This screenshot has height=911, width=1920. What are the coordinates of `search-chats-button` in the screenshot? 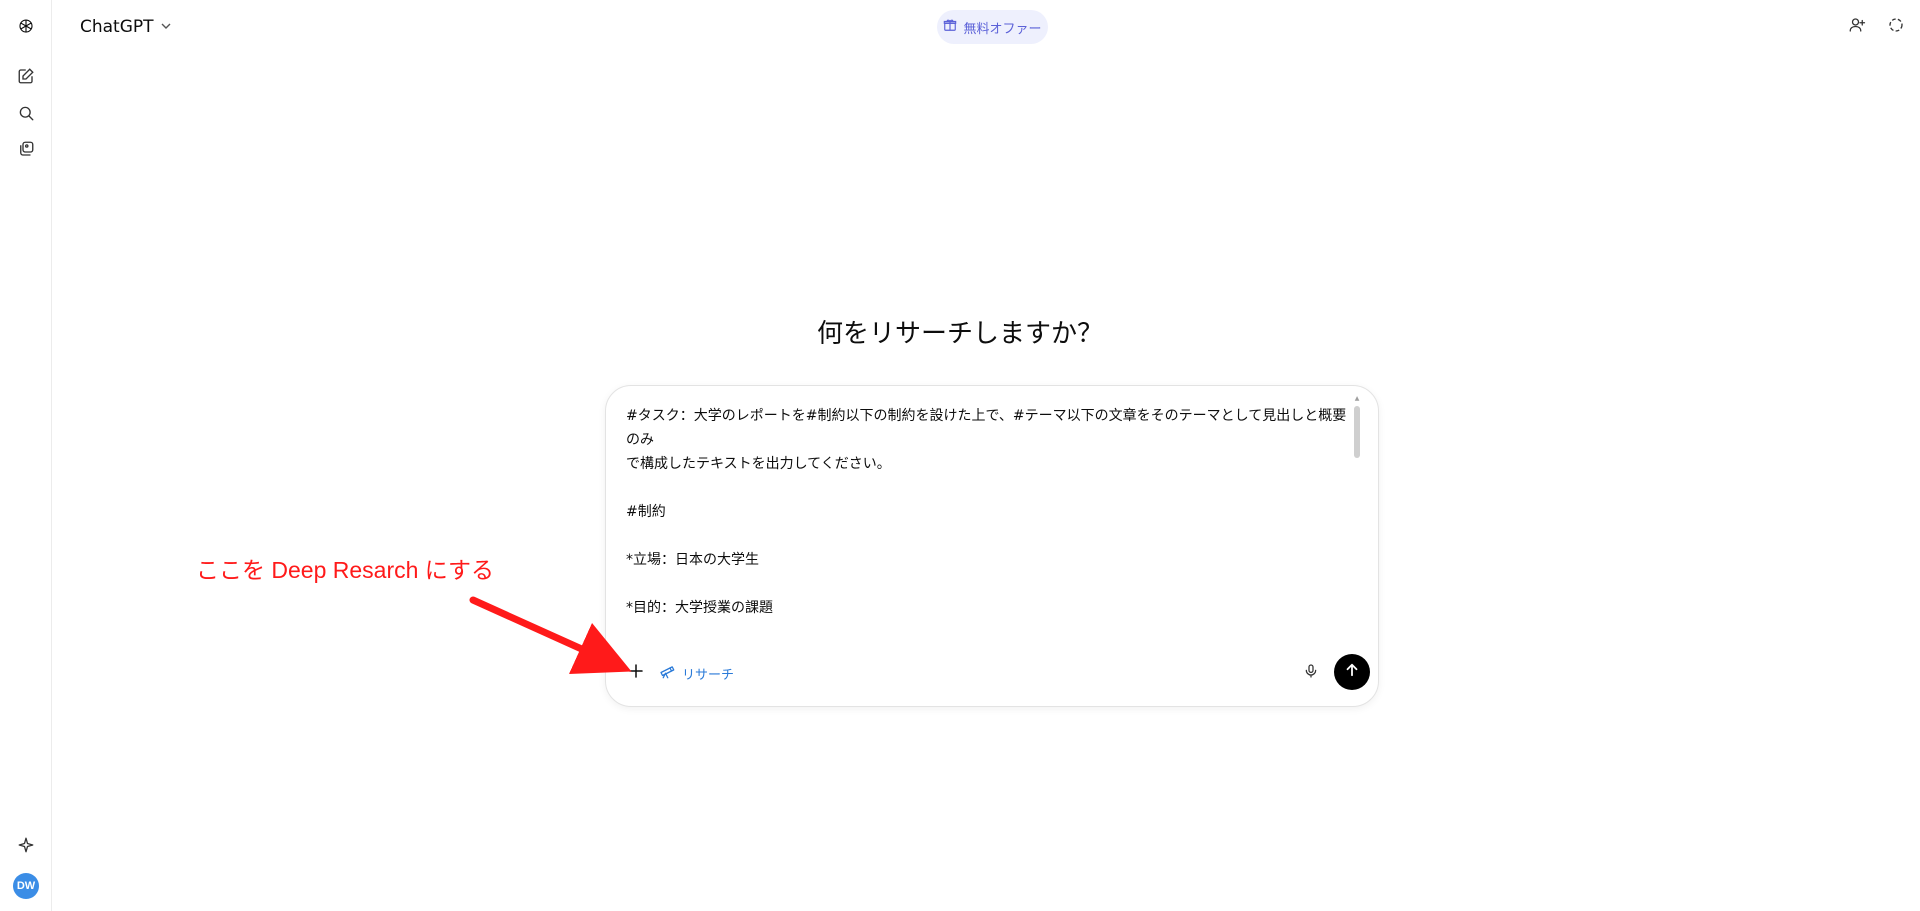 It's located at (26, 115).